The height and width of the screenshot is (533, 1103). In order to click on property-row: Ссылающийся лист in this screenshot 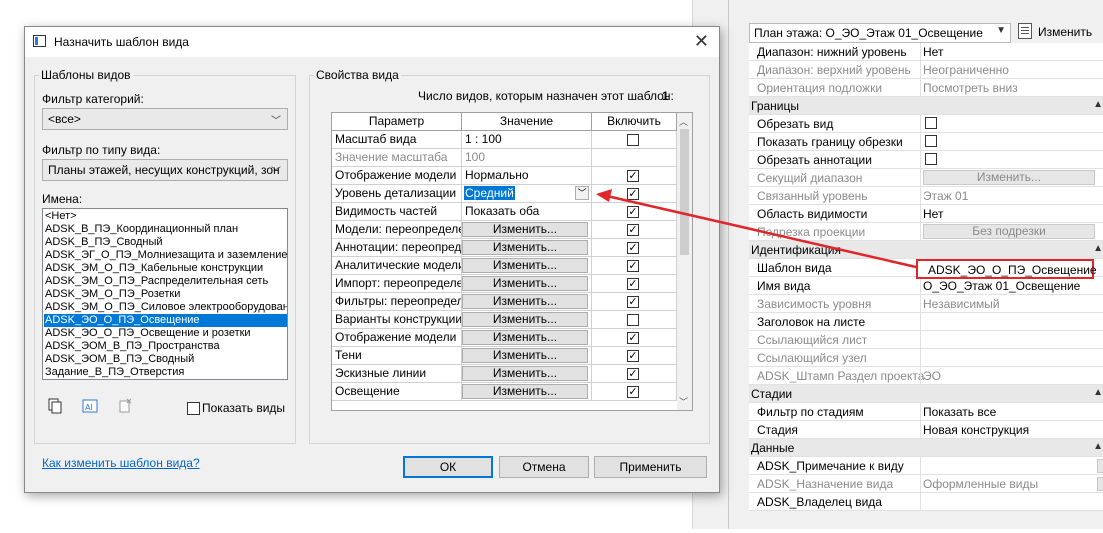, I will do `click(926, 340)`.